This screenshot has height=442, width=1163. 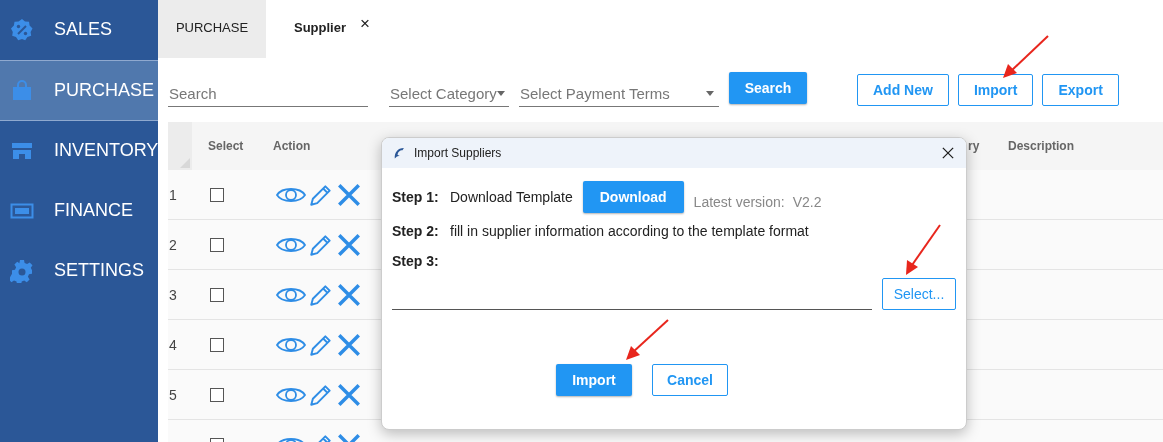 I want to click on row-number: 3, so click(x=173, y=294).